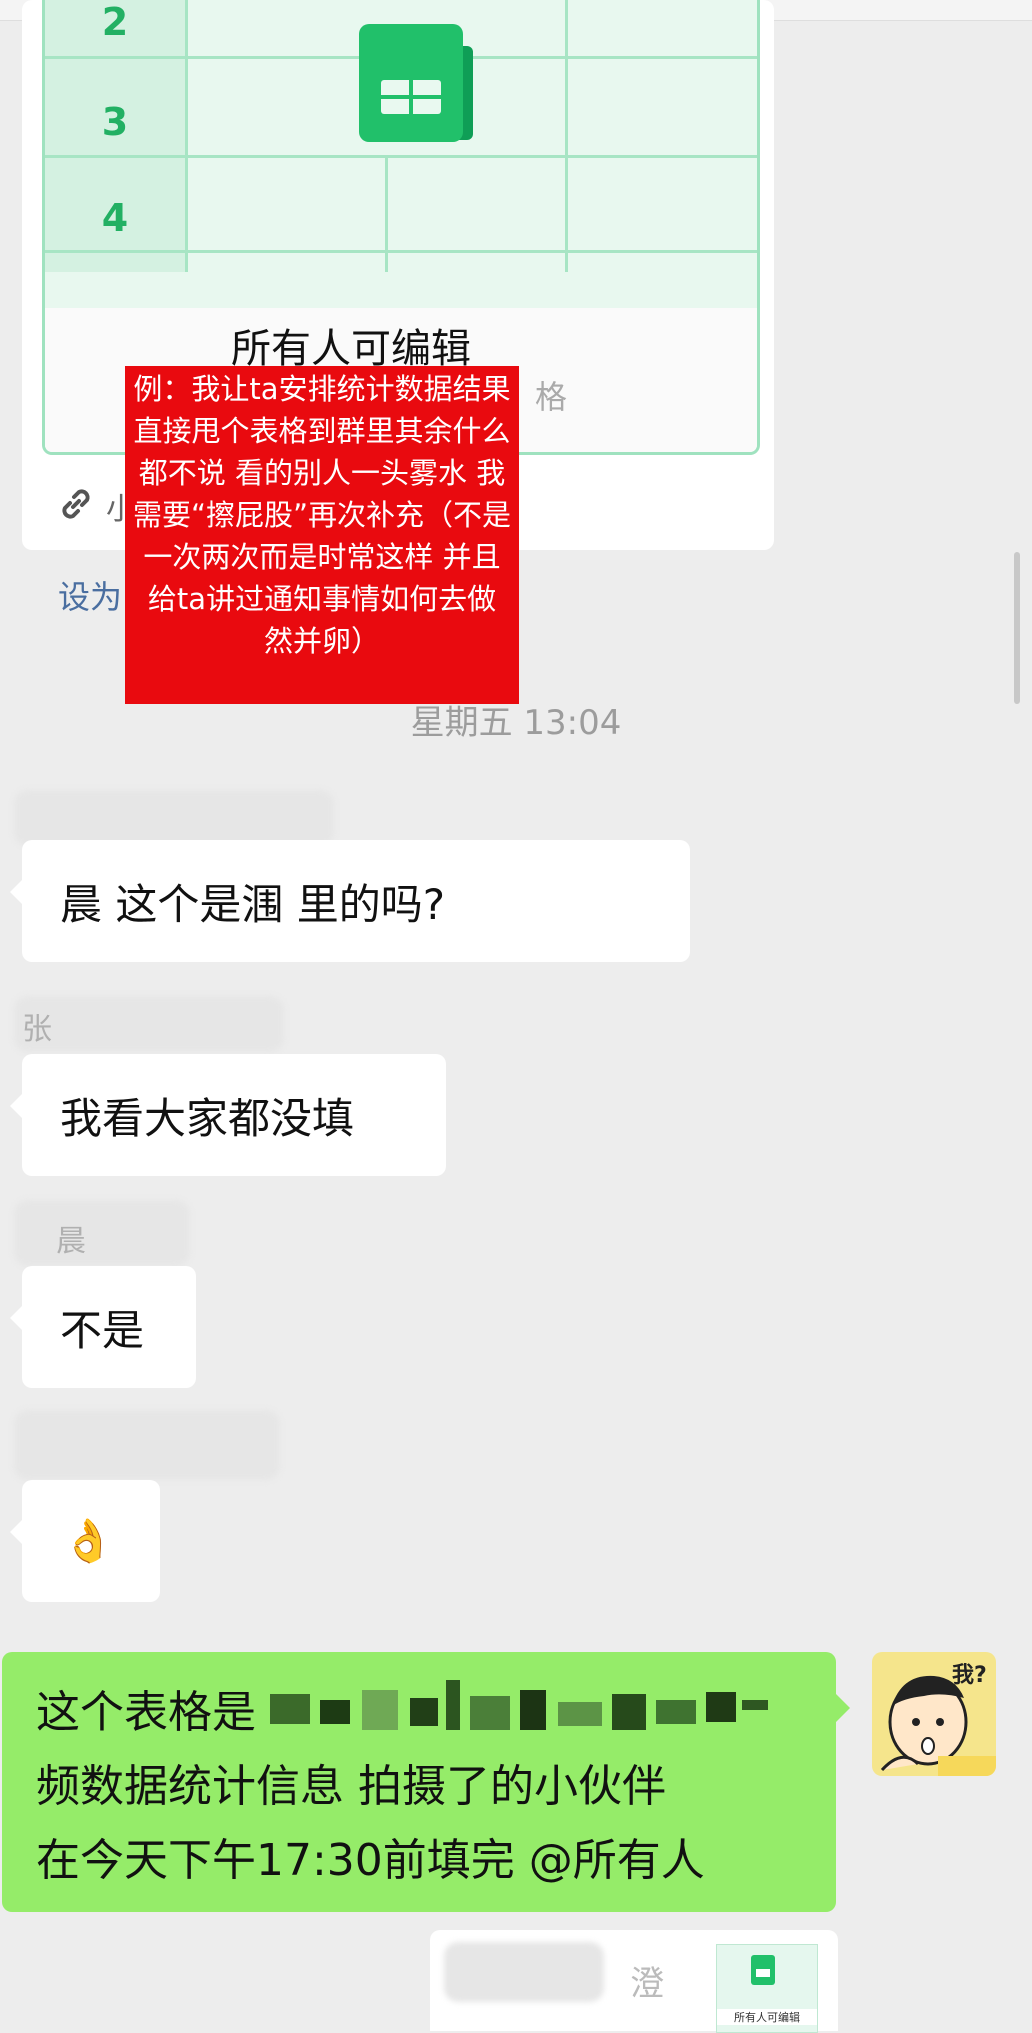 The image size is (1032, 2033). I want to click on message-bubble: 👌, so click(85, 1541).